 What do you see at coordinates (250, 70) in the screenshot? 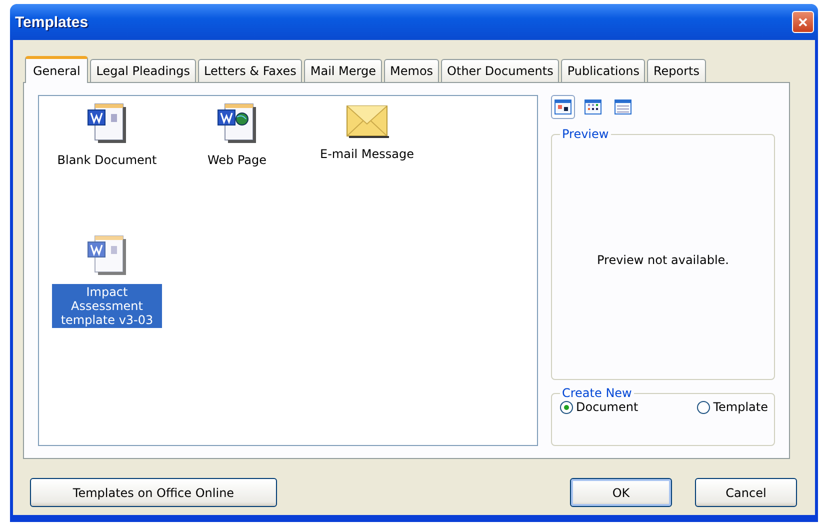
I see `tab: Letters & Faxes` at bounding box center [250, 70].